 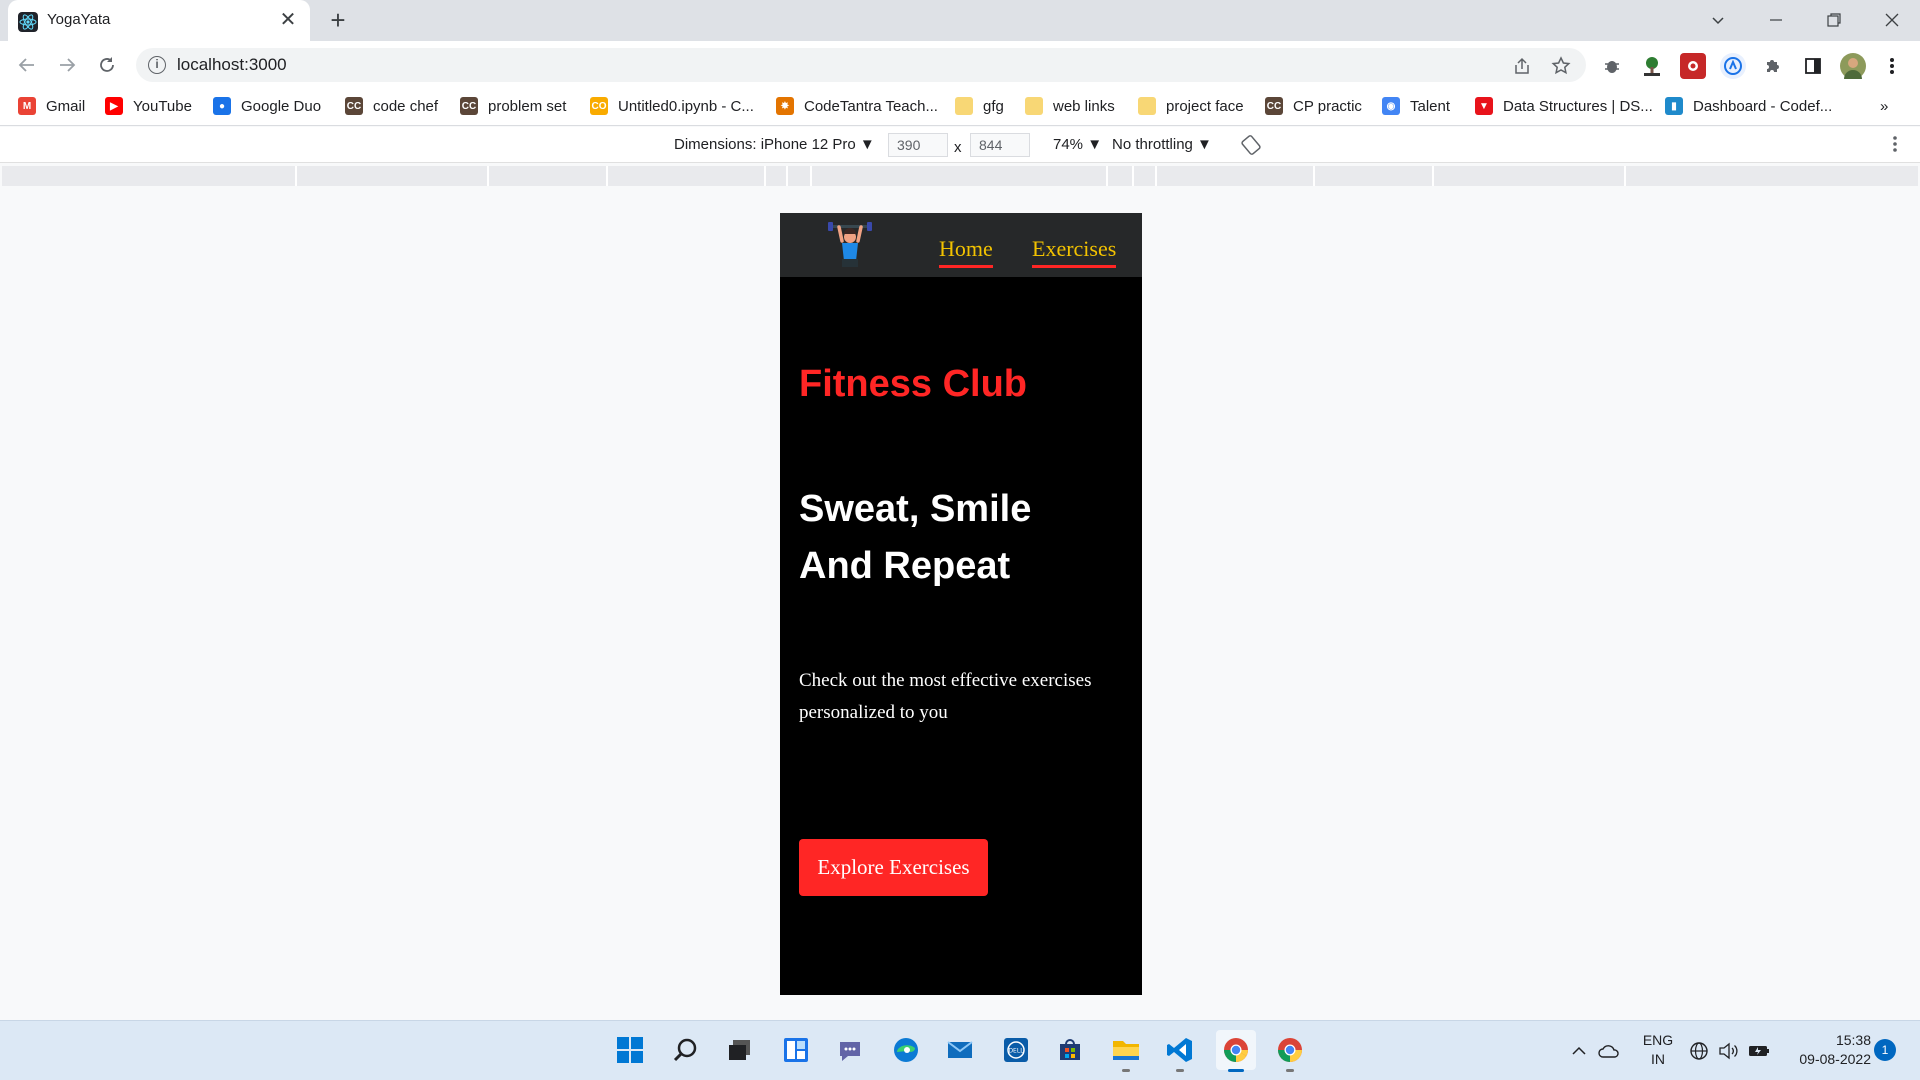 I want to click on battery-charging-icon, so click(x=1759, y=1051).